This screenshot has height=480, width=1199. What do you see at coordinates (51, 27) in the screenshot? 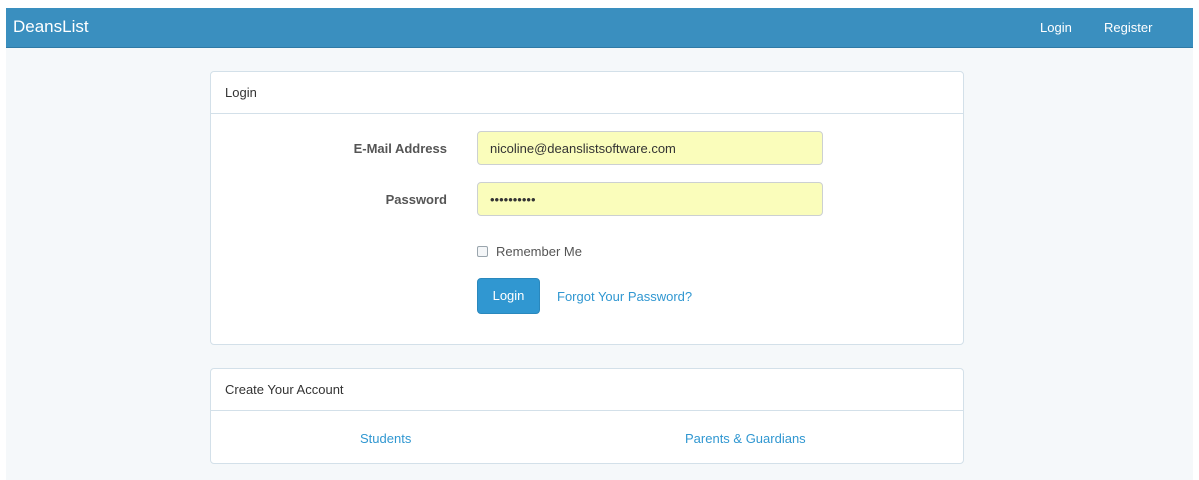
I see `brand-logo: DeansList` at bounding box center [51, 27].